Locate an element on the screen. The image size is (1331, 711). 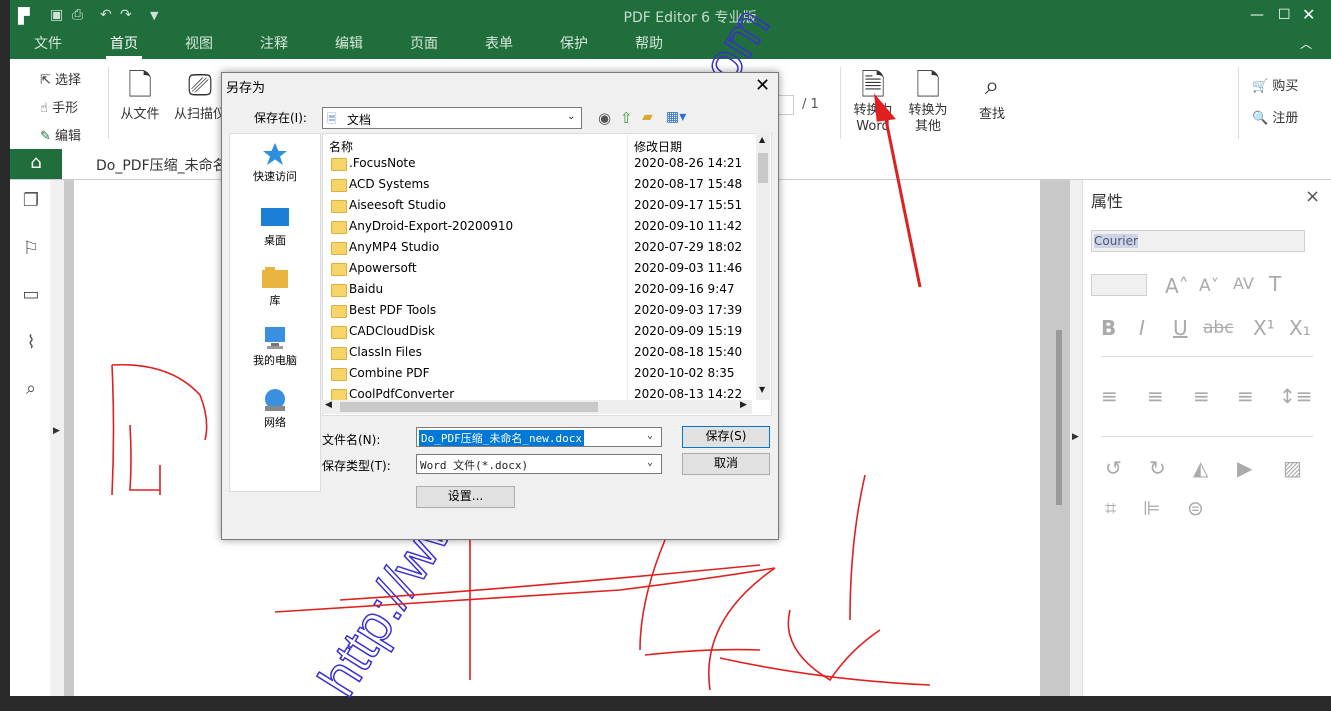
filetype-label: 保存类型(T): is located at coordinates (356, 466).